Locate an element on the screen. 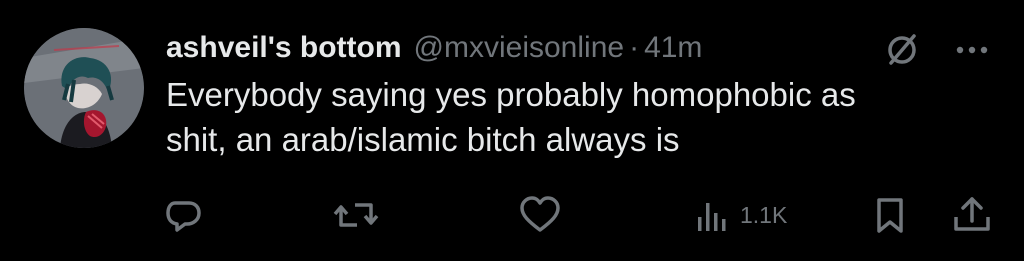 The width and height of the screenshot is (1024, 261). views-icon is located at coordinates (712, 217).